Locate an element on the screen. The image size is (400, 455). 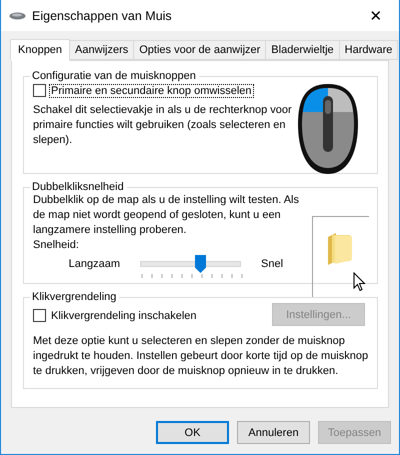
speed-slider is located at coordinates (190, 264).